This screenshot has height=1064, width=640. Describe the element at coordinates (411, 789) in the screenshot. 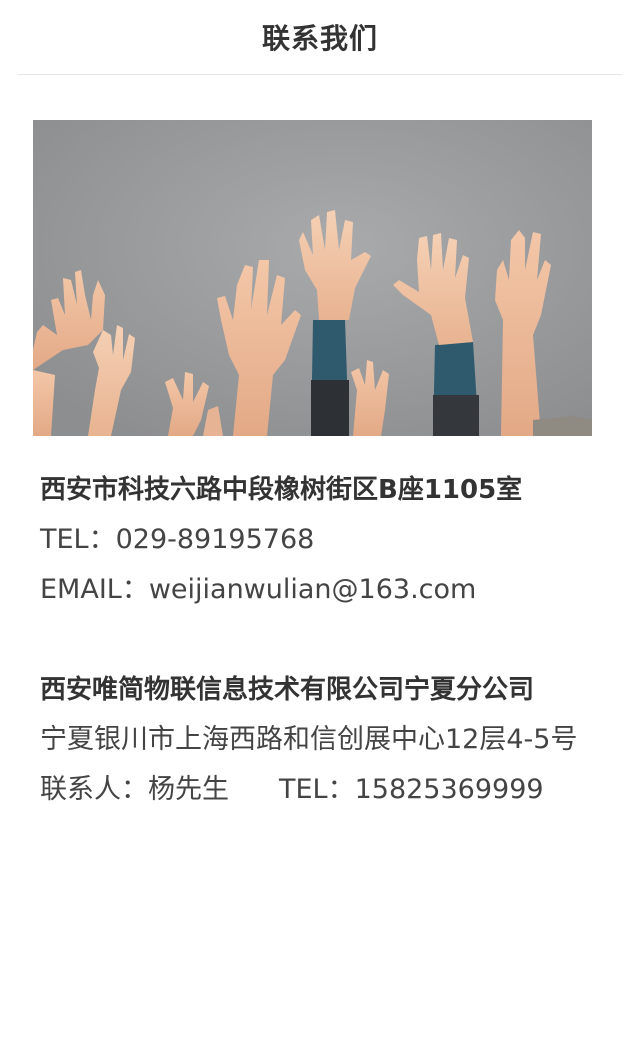

I see `branch-tel: TEL：15825369999` at that location.